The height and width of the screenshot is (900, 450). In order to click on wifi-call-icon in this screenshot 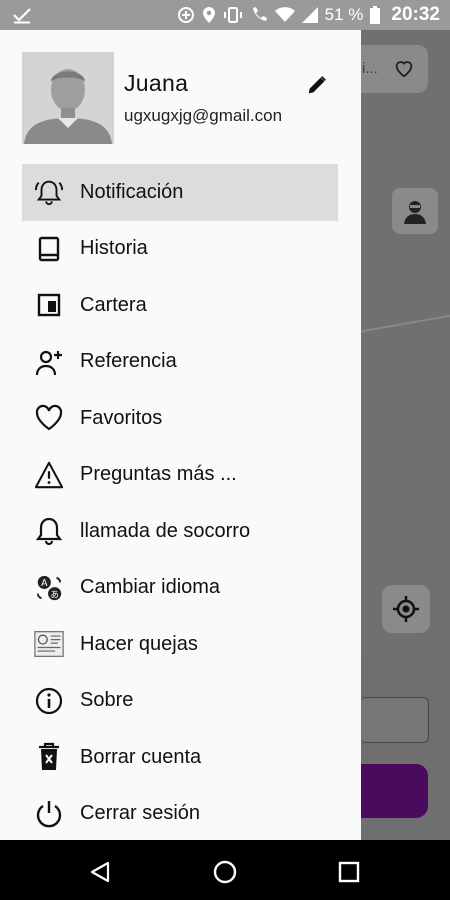, I will do `click(259, 14)`.